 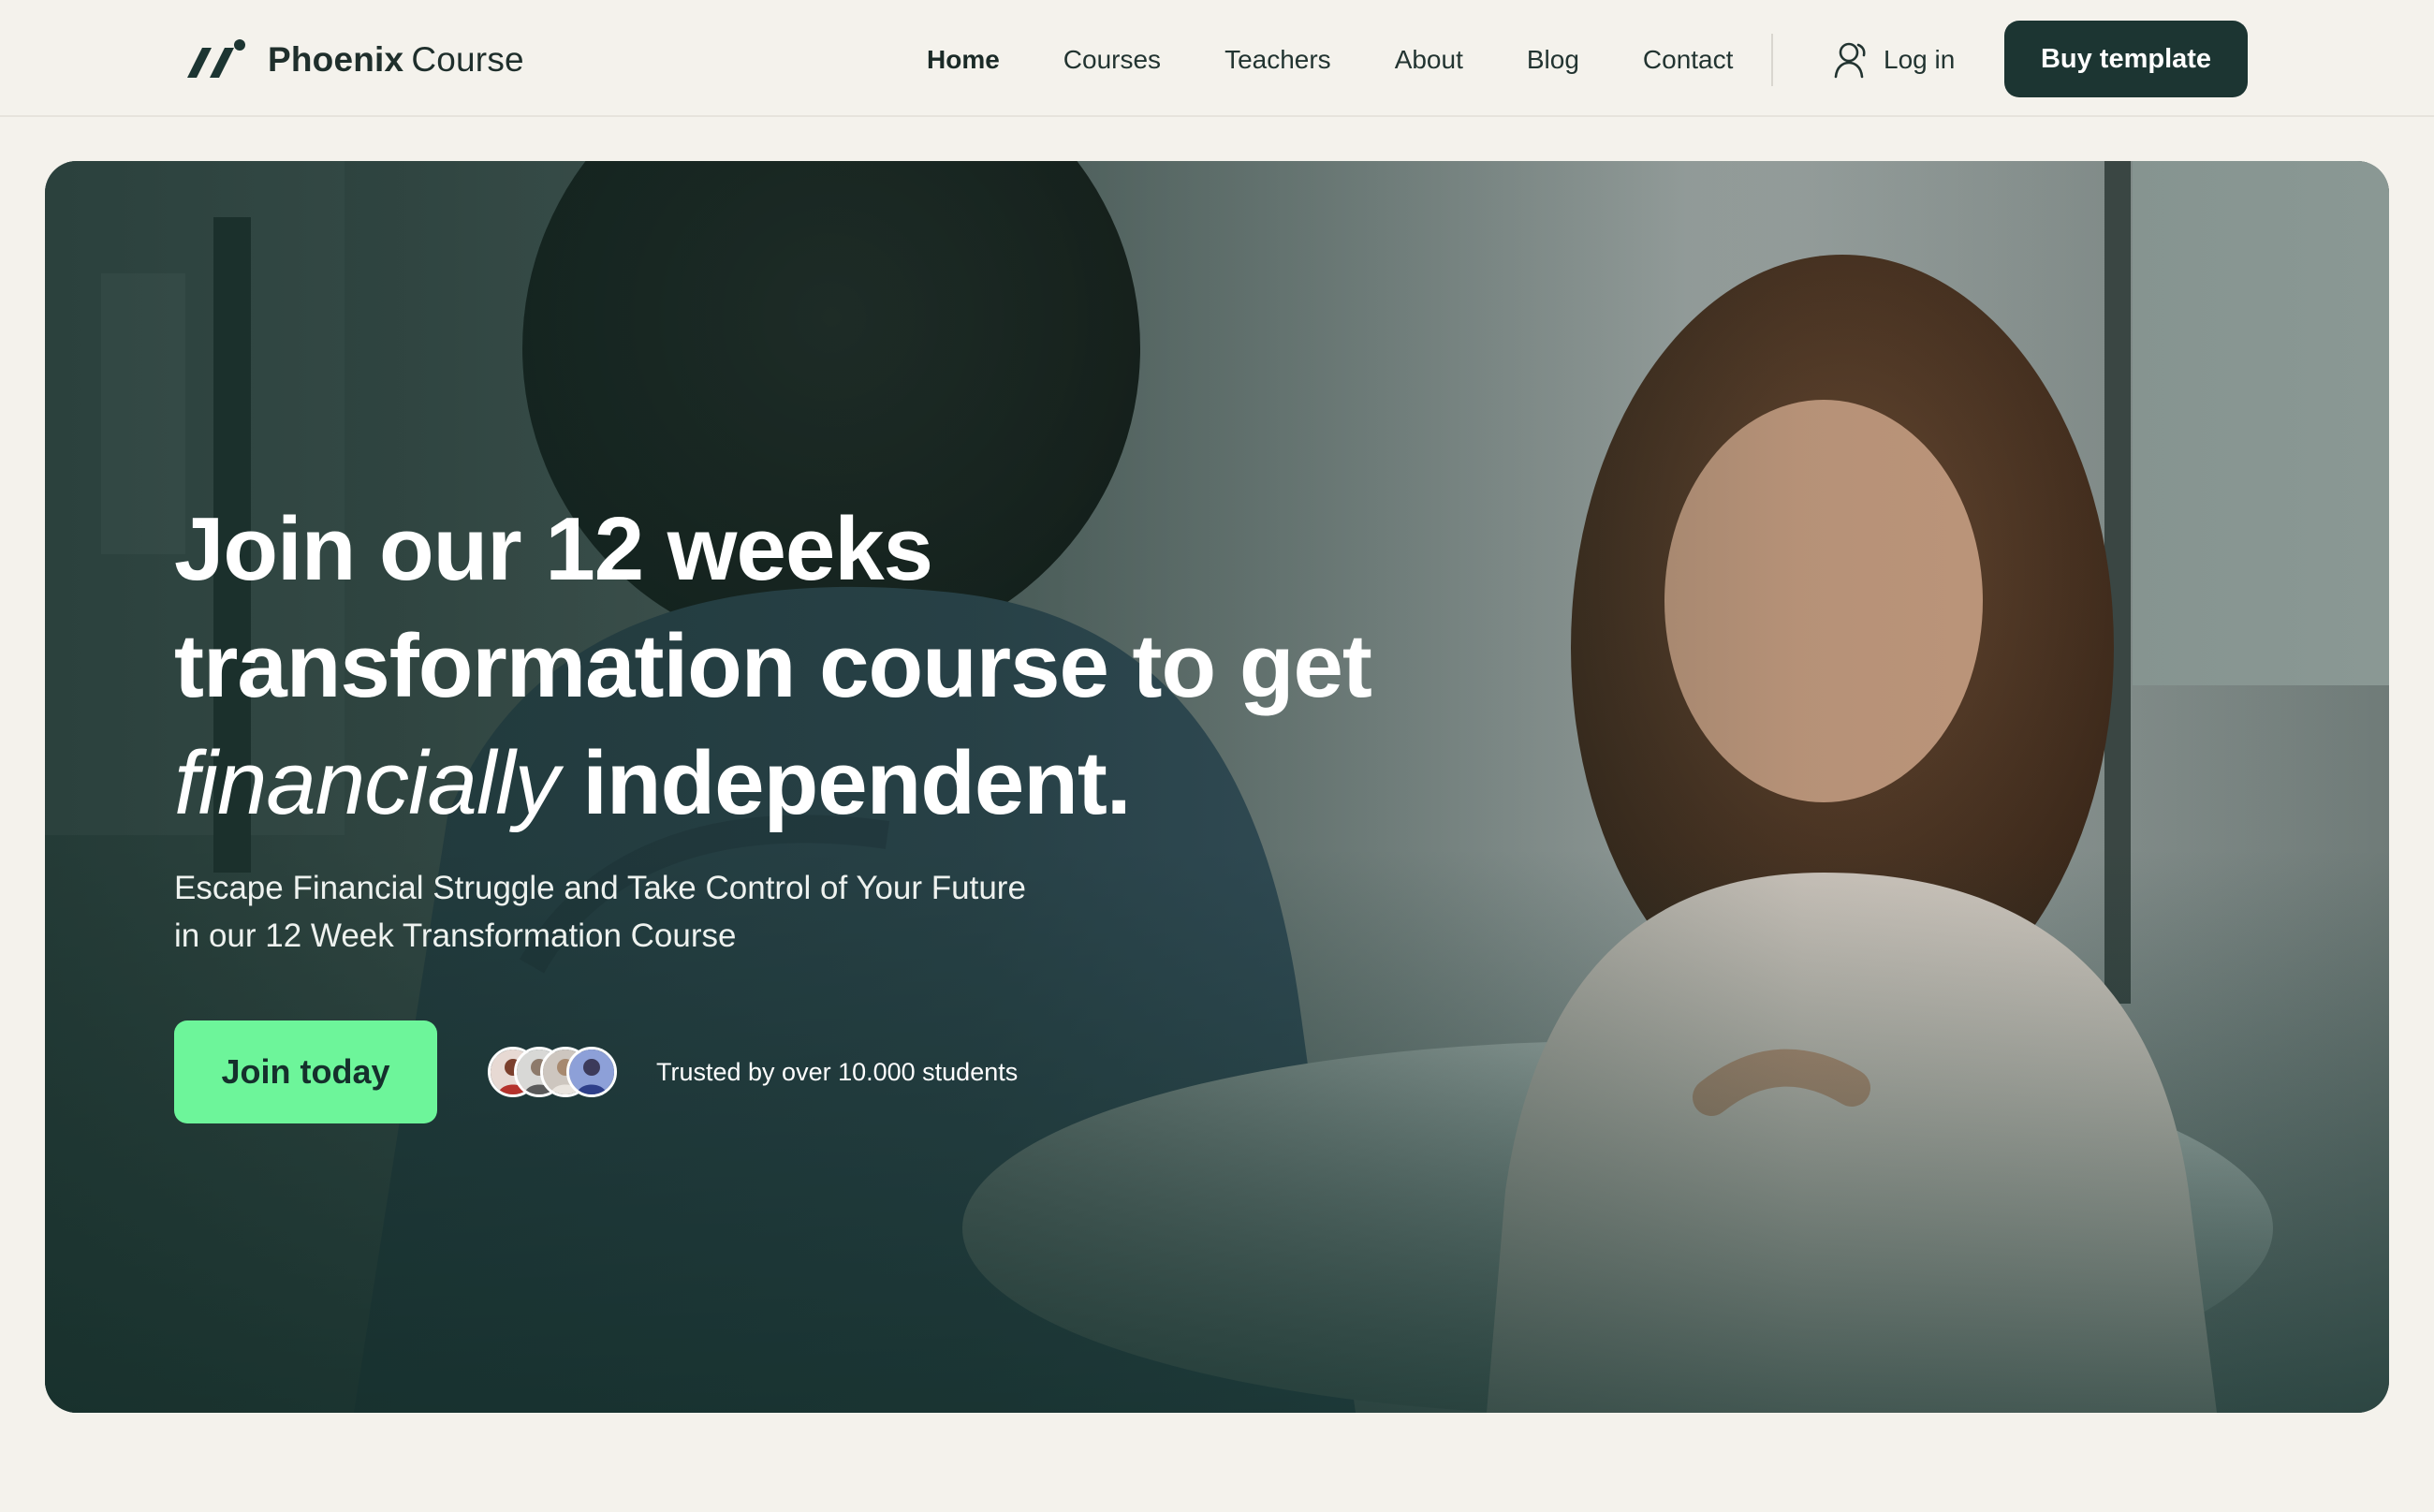 I want to click on join-today-button: Join today, so click(x=305, y=1071).